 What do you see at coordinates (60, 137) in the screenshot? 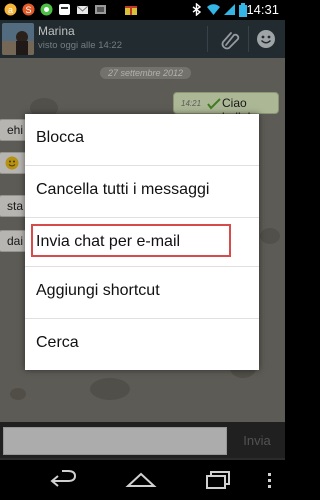
I see `menu-item-label: Blocca` at bounding box center [60, 137].